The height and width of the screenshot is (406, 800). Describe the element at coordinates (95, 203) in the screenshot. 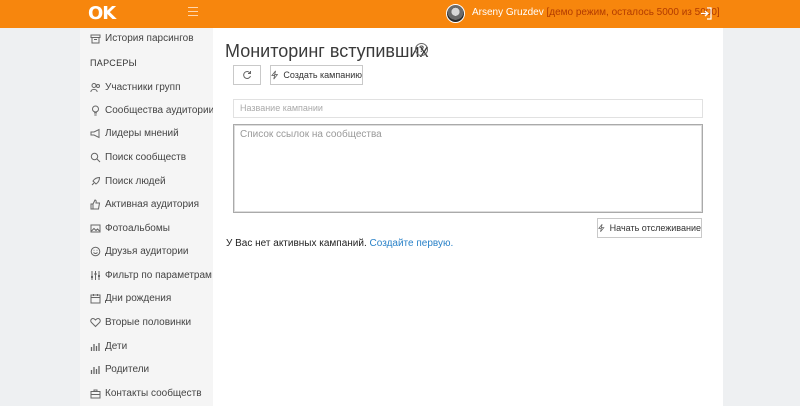

I see `thumbs-up-icon` at that location.